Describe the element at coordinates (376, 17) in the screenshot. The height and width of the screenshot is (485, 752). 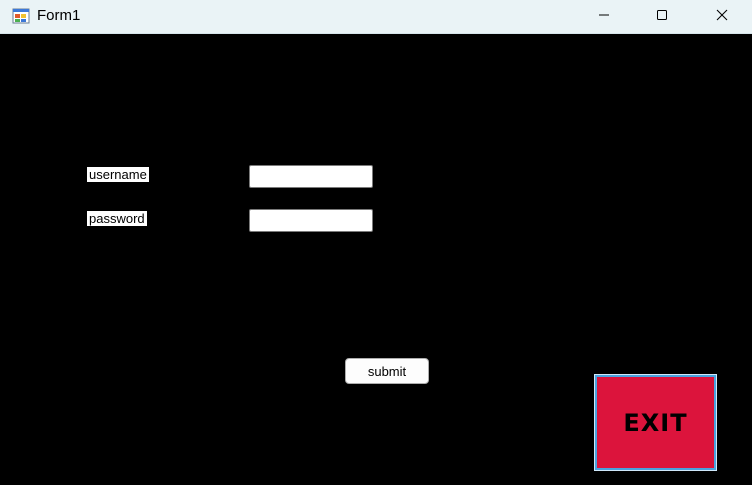
I see `title-bar: Form1` at that location.